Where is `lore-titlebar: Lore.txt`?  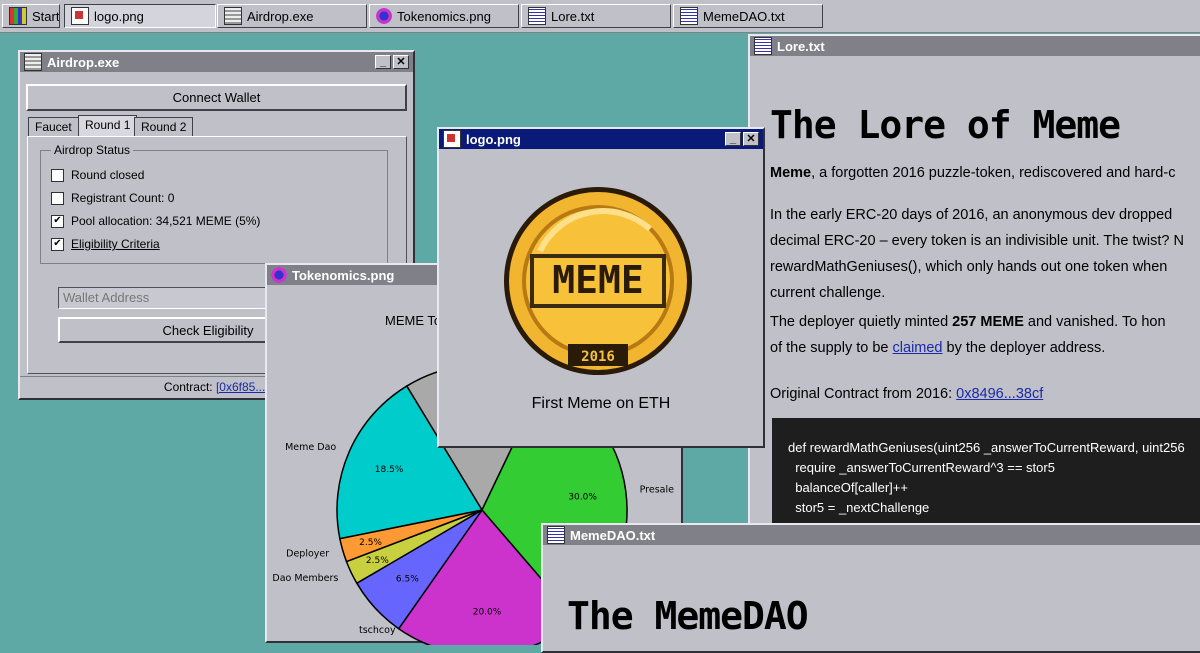
lore-titlebar: Lore.txt is located at coordinates (975, 46).